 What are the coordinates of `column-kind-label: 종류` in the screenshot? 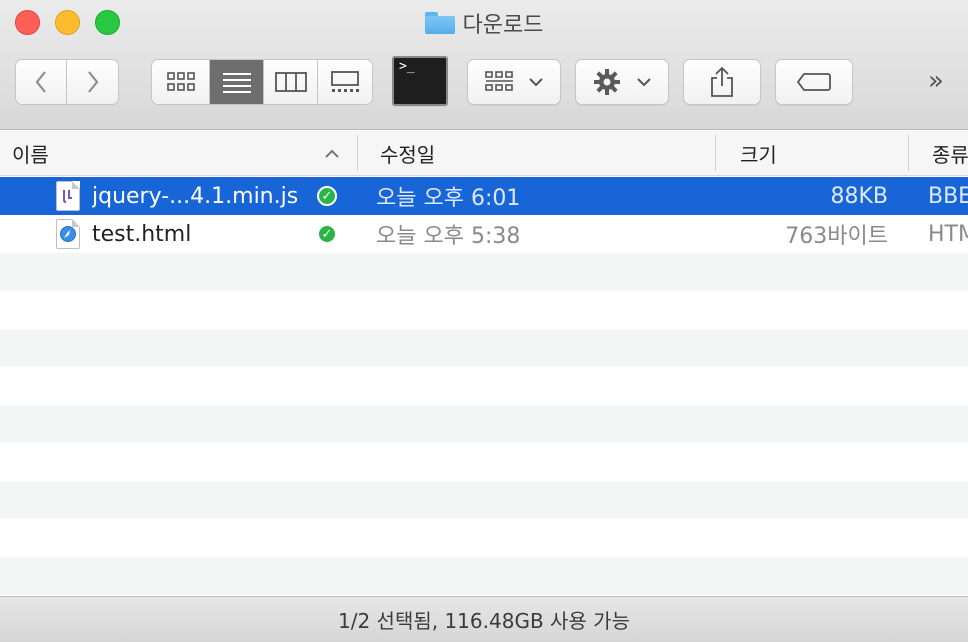 It's located at (950, 155).